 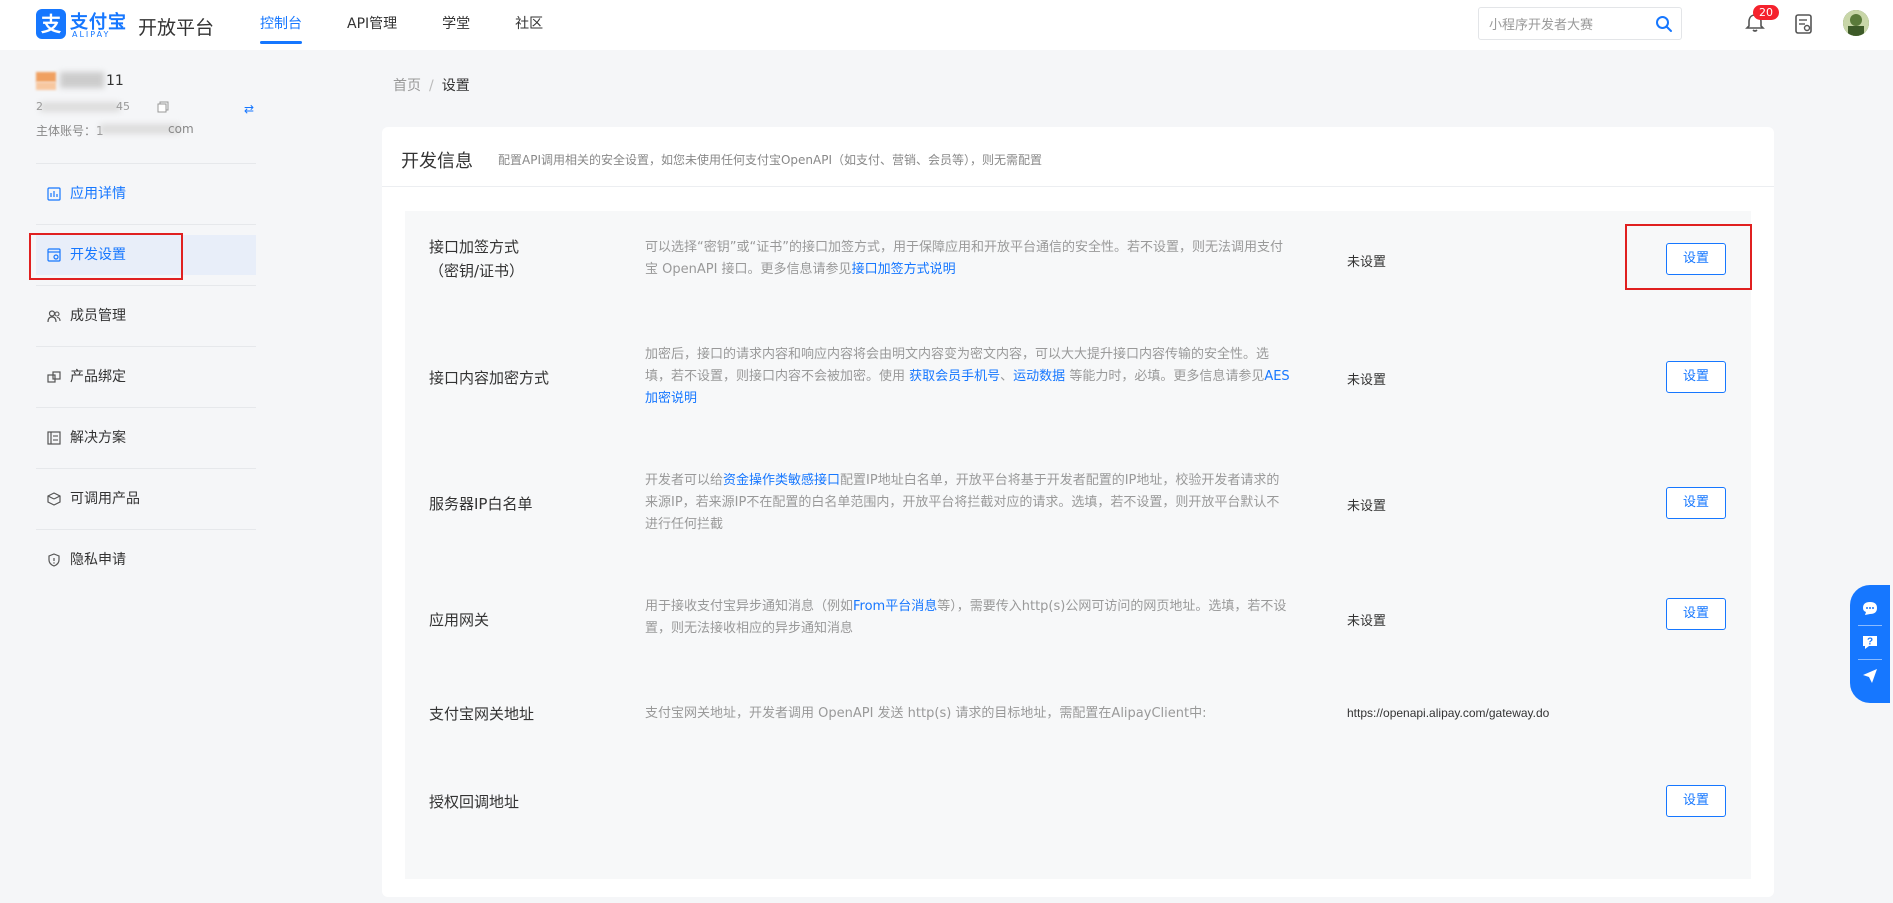 What do you see at coordinates (1856, 23) in the screenshot?
I see `user-avatar` at bounding box center [1856, 23].